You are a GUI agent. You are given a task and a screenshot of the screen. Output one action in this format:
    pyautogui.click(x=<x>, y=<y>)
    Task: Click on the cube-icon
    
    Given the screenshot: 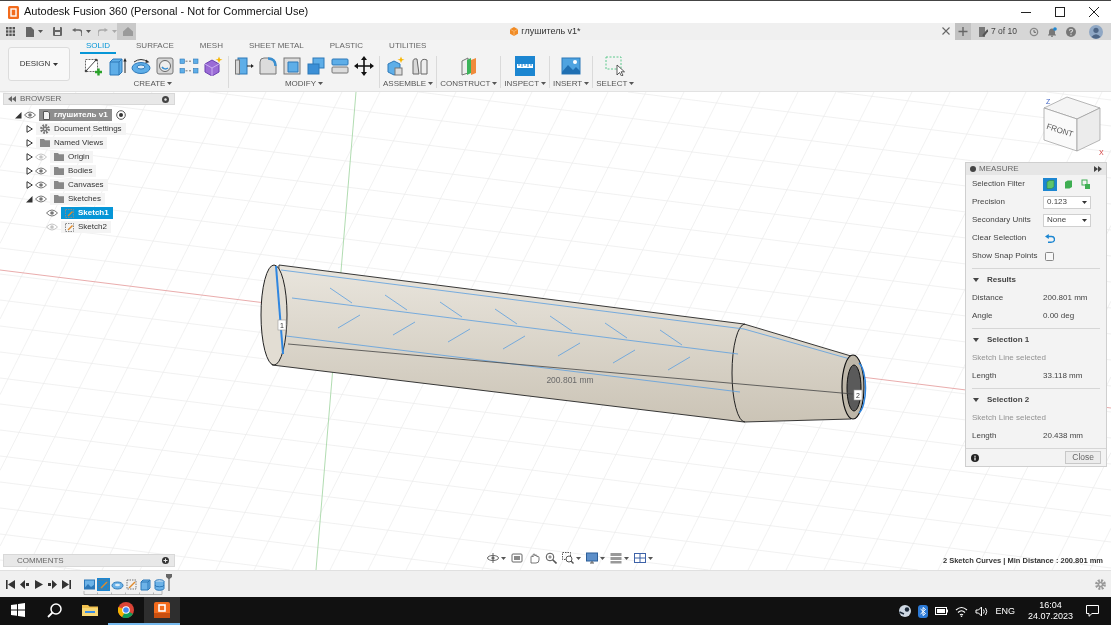 What is the action you would take?
    pyautogui.click(x=1050, y=184)
    